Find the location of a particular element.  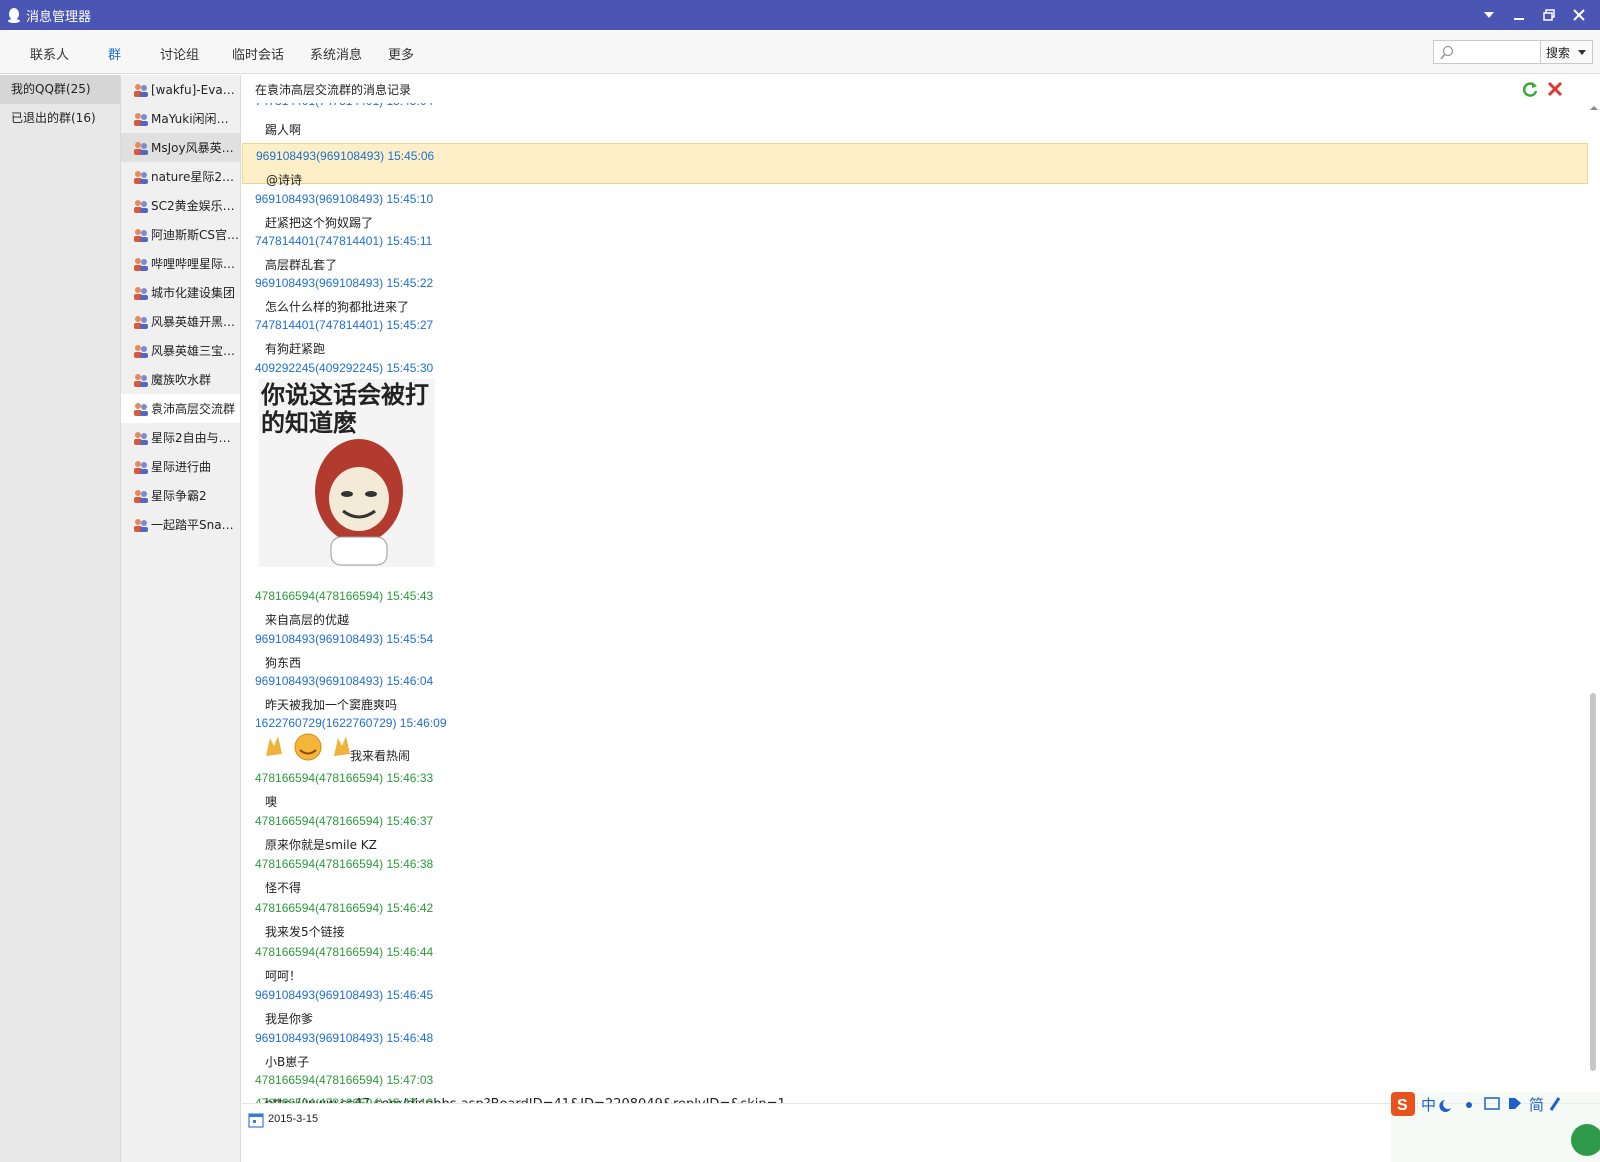

message-item: 踢人啊 is located at coordinates (915, 131).